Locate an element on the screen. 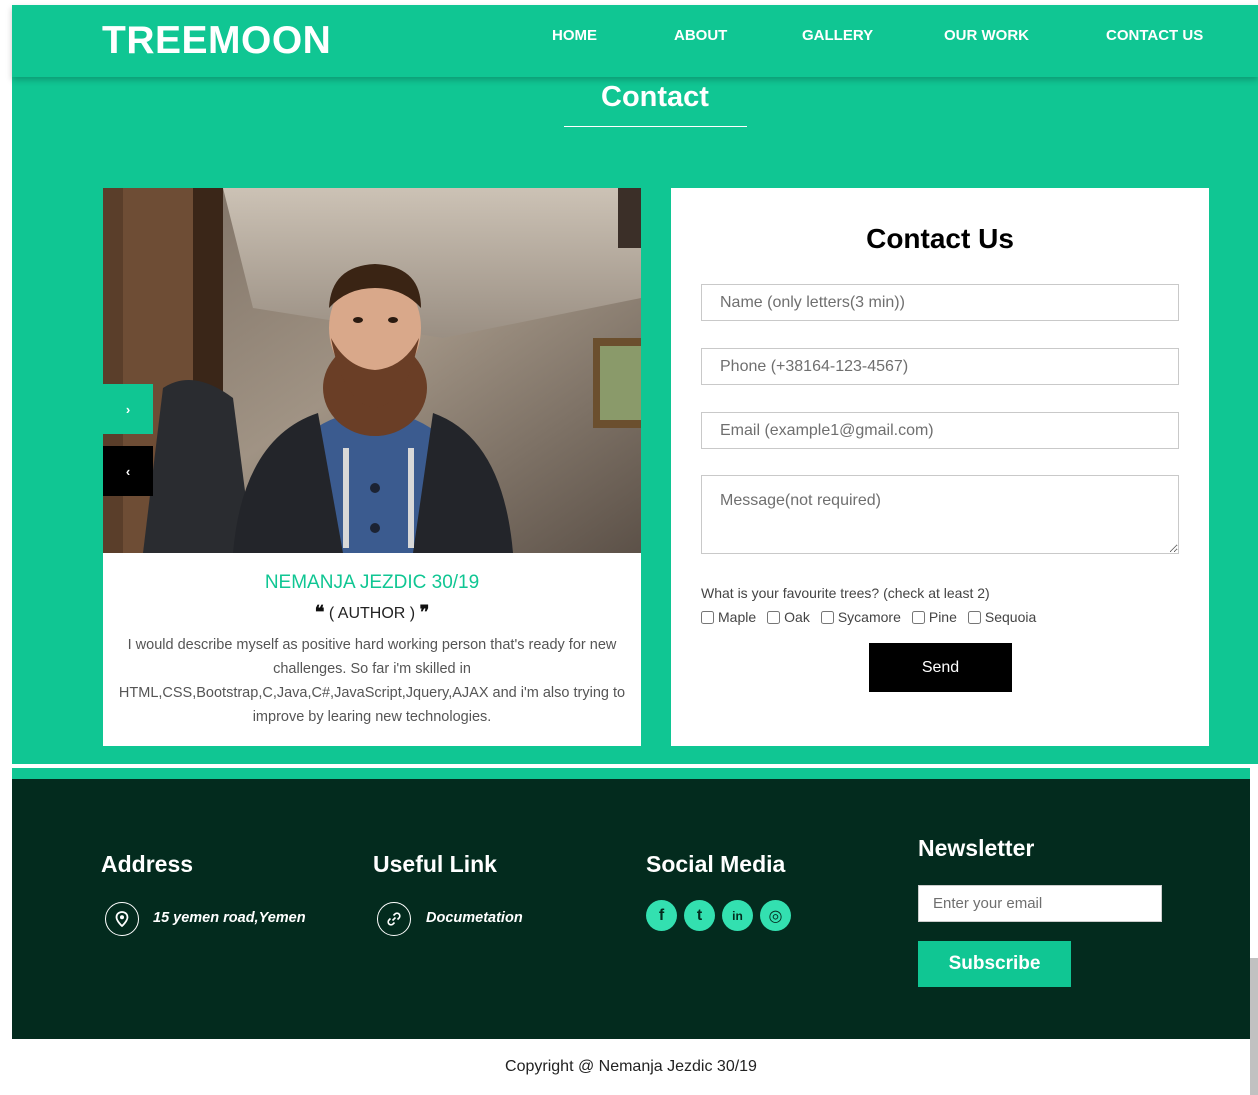  twitter-icon: t is located at coordinates (699, 915).